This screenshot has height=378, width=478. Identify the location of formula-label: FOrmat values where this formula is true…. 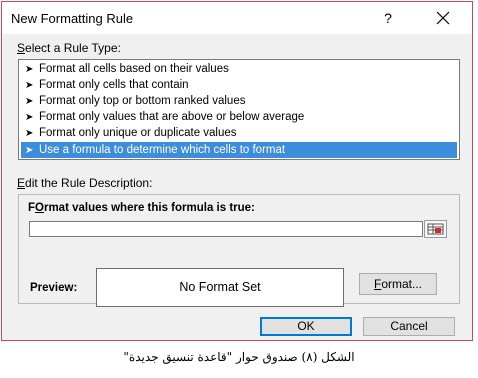
(141, 208).